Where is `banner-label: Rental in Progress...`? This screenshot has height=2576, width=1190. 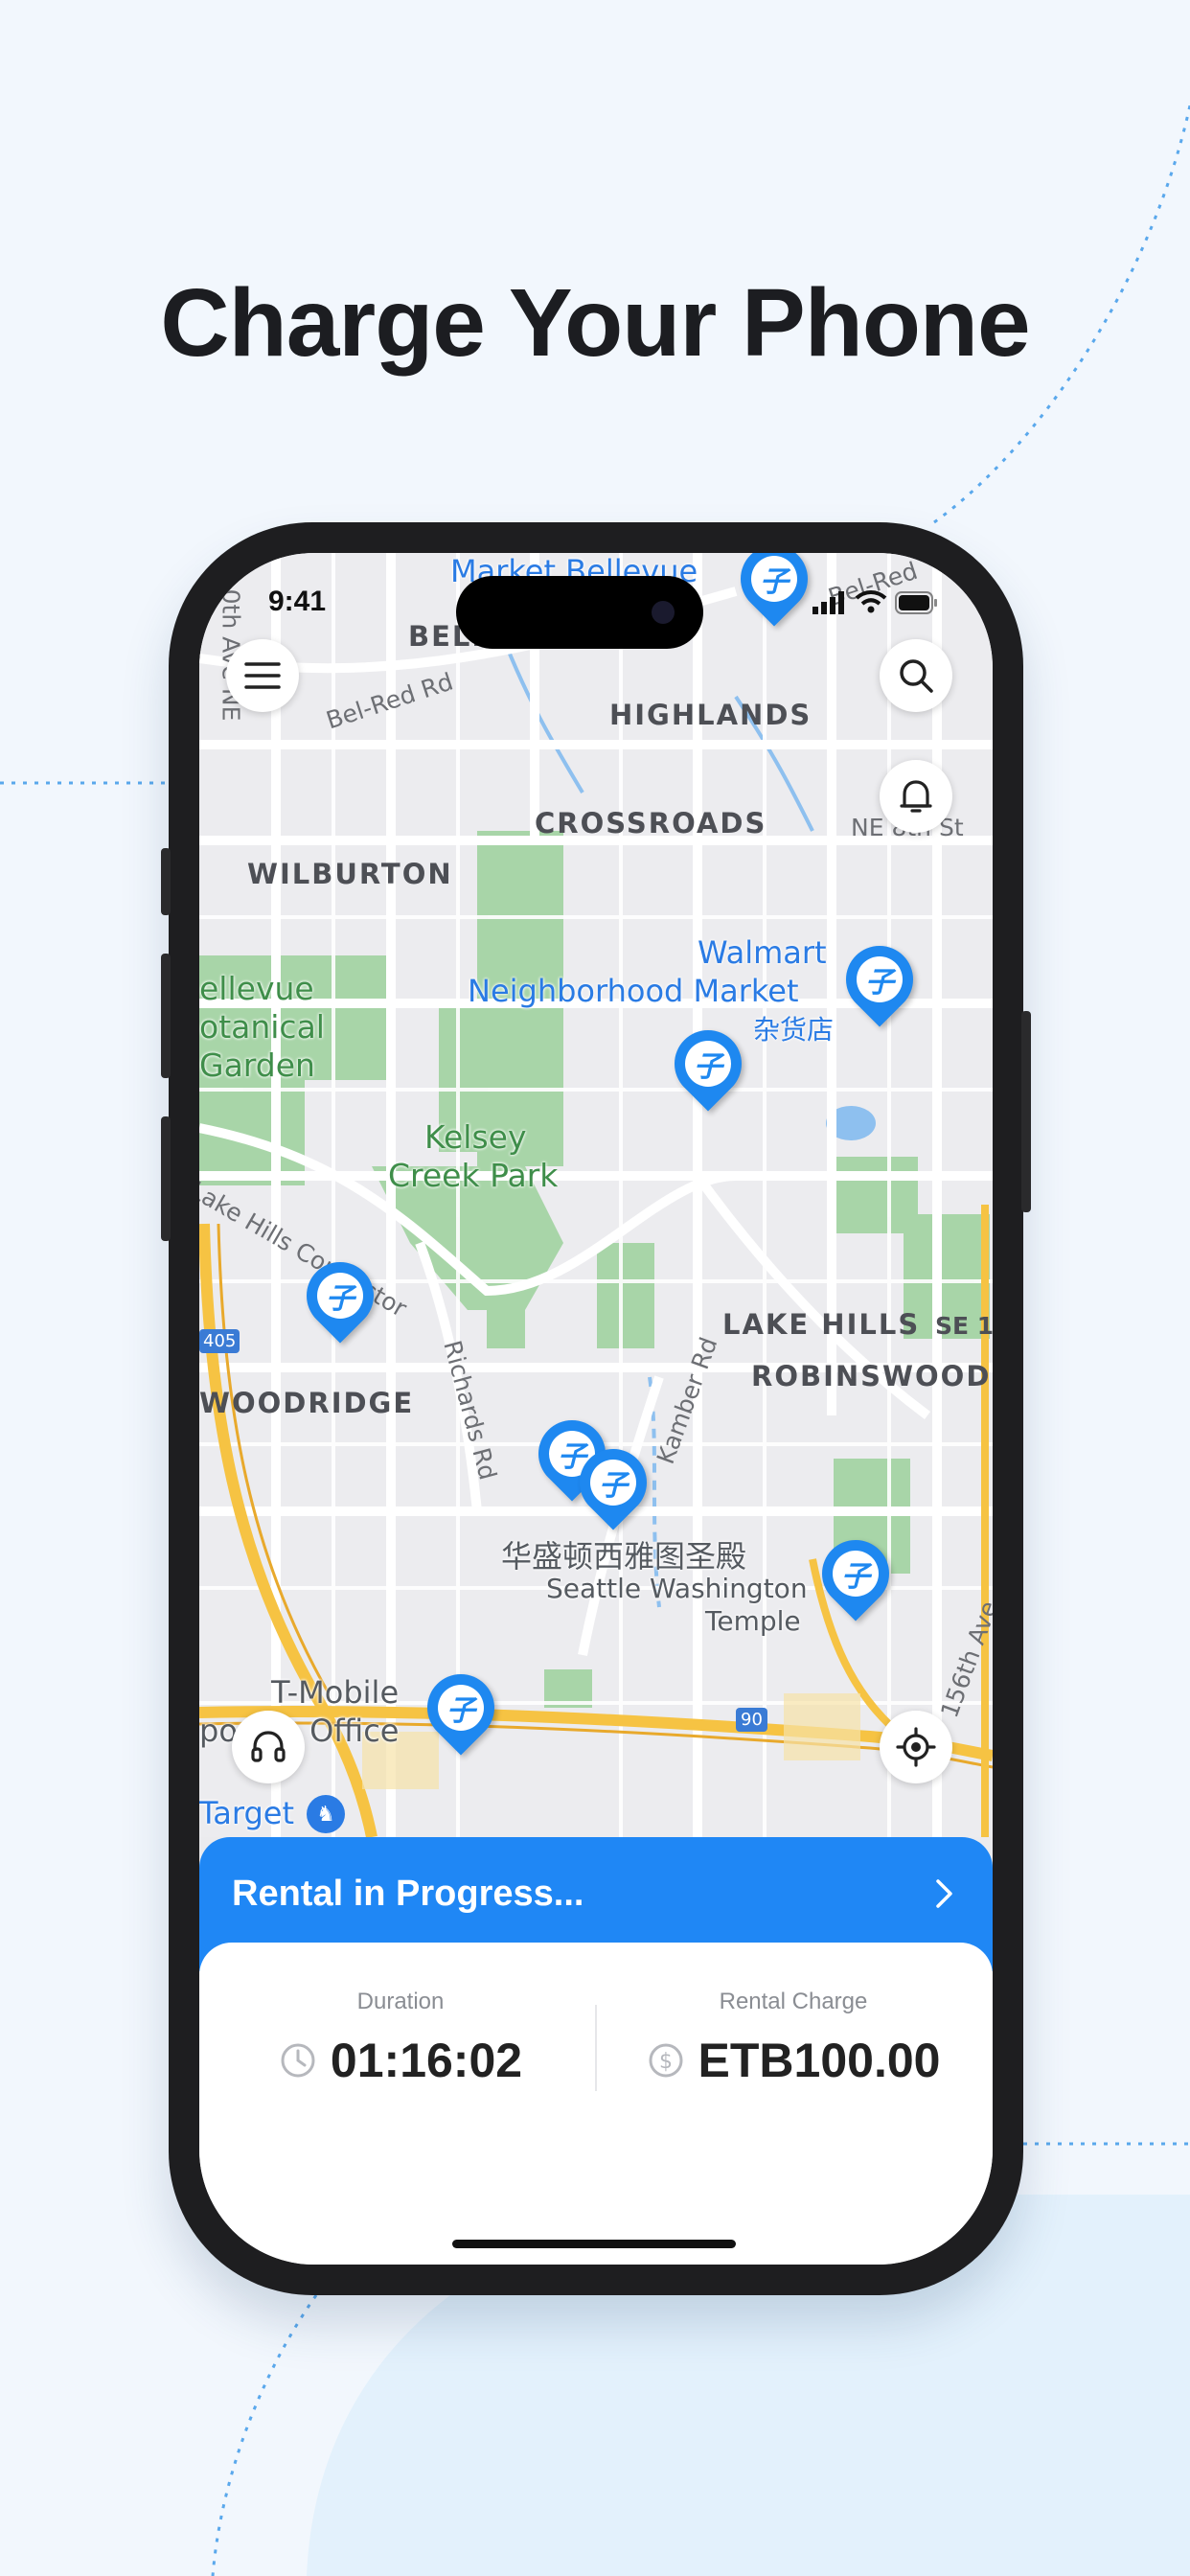
banner-label: Rental in Progress... is located at coordinates (408, 1894).